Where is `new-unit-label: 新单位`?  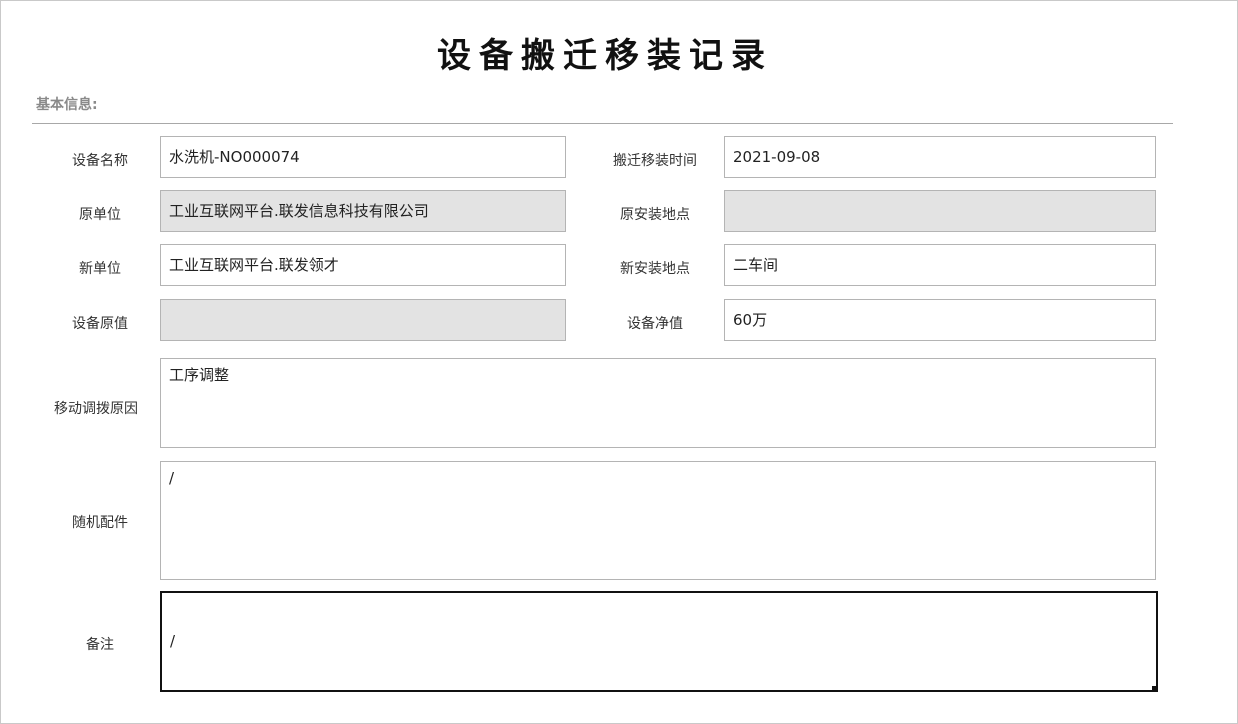
new-unit-label: 新单位 is located at coordinates (100, 269).